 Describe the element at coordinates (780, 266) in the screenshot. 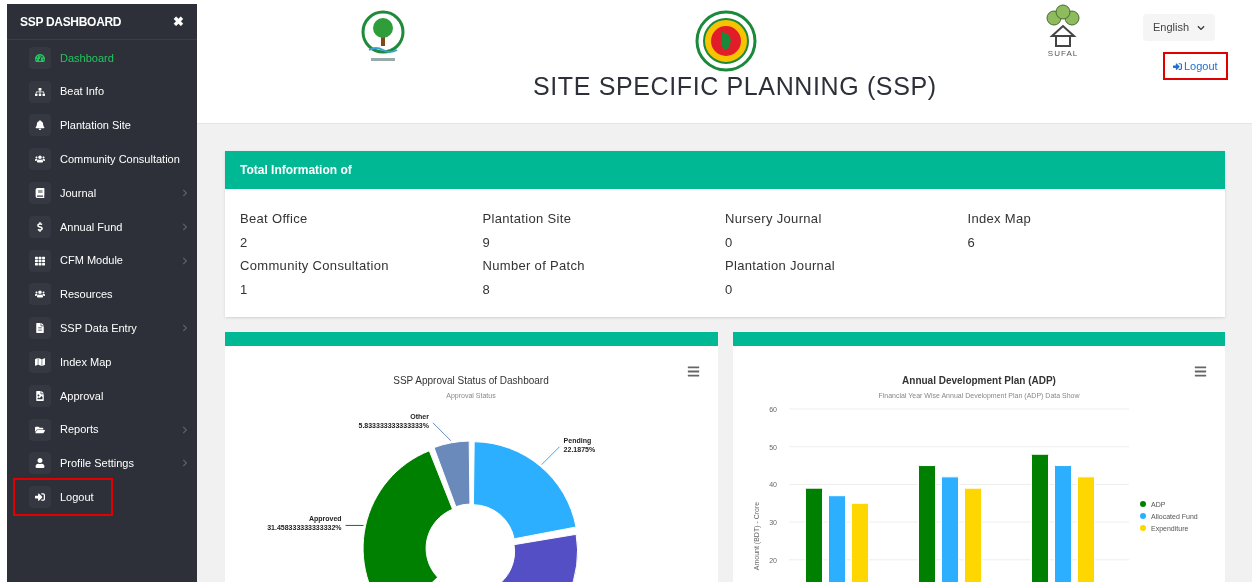

I see `stat-label: Plantation Journal` at that location.